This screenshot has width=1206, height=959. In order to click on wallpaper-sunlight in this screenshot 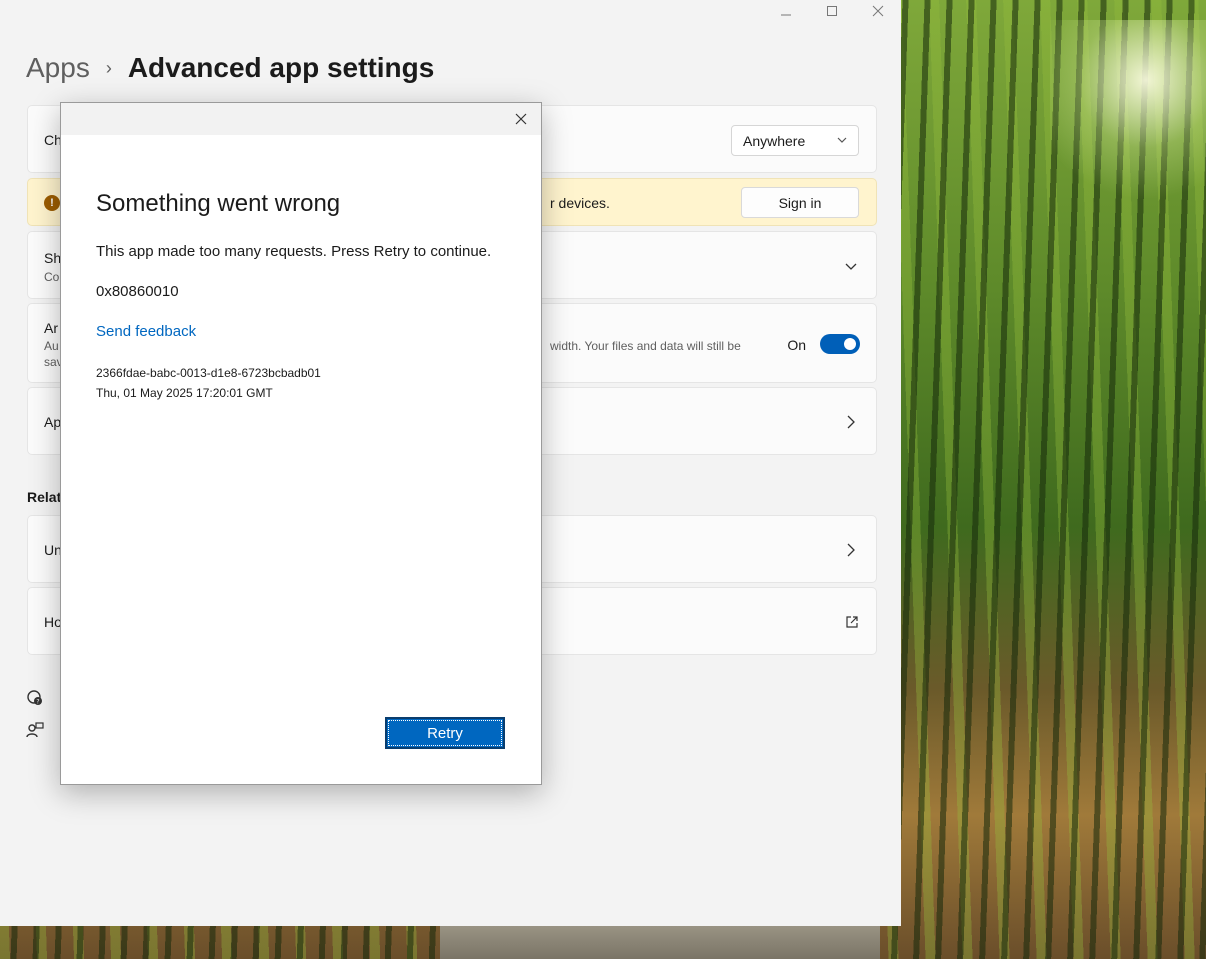, I will do `click(1128, 120)`.